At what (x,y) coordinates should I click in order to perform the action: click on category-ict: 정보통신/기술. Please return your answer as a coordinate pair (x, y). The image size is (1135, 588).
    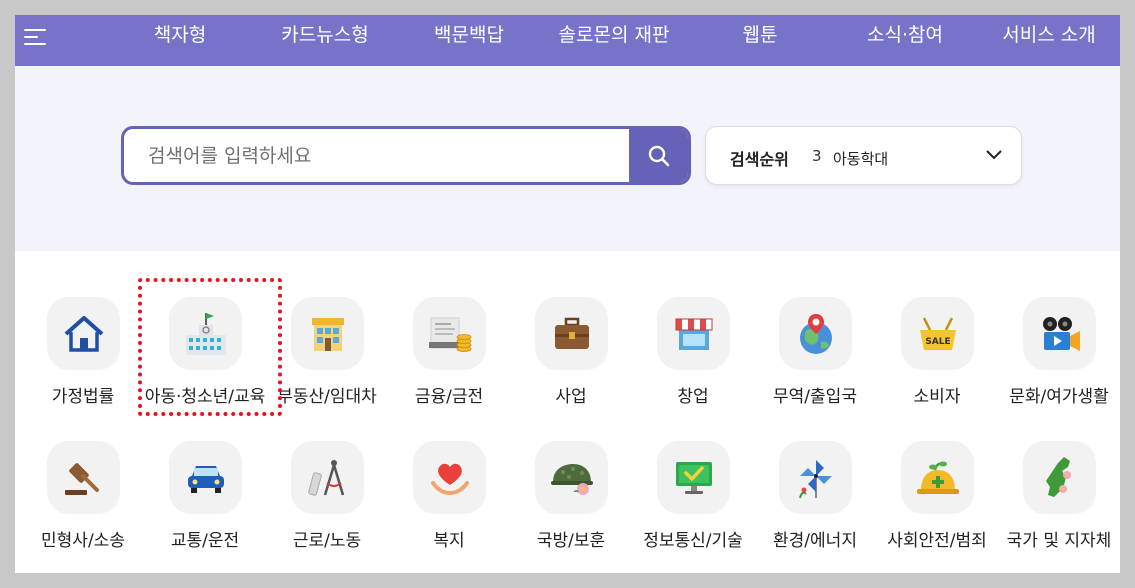
    Looking at the image, I should click on (693, 503).